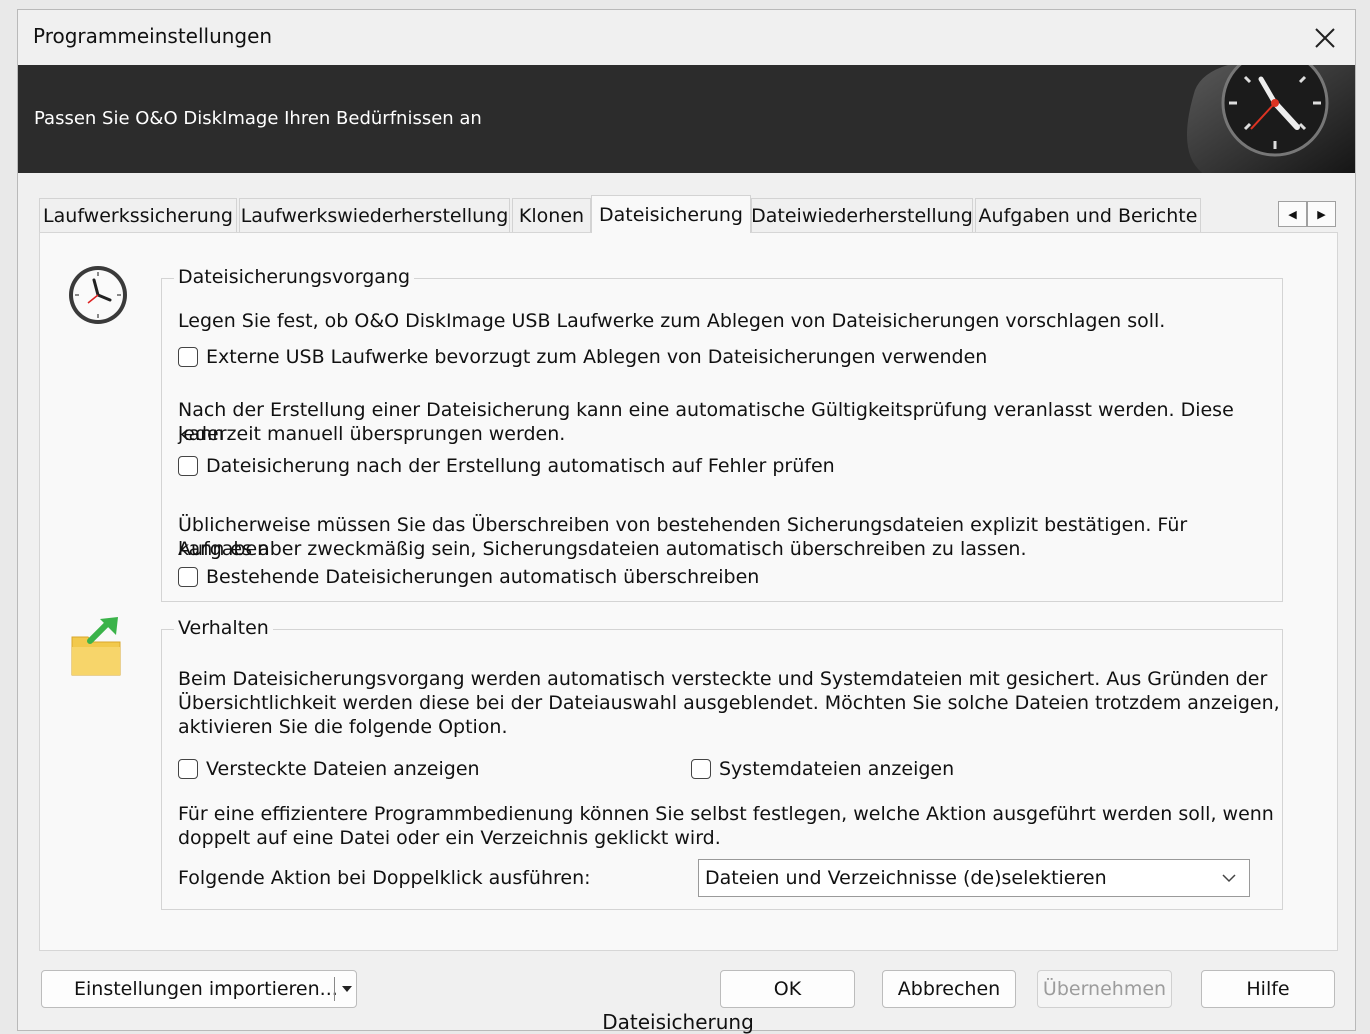 This screenshot has height=1034, width=1370. Describe the element at coordinates (343, 769) in the screenshot. I see `checkbox-label: Versteckte Dateien anzeigen` at that location.